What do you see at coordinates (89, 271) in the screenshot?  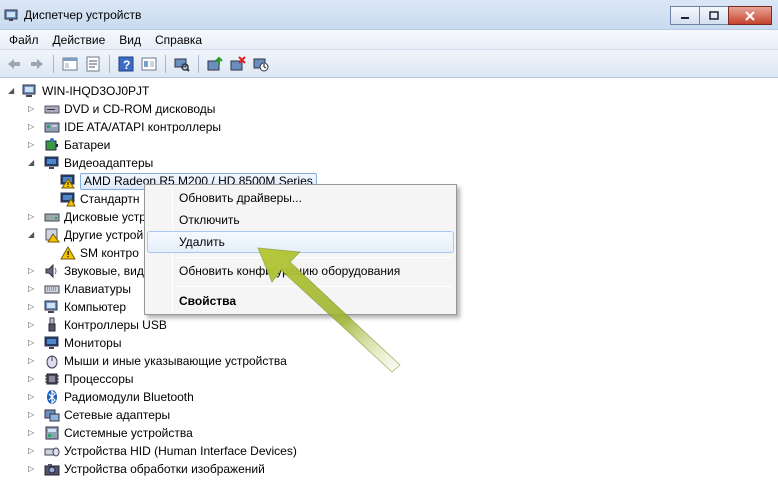 I see `tree-item-sound: ▷ Звуковые, виде` at bounding box center [89, 271].